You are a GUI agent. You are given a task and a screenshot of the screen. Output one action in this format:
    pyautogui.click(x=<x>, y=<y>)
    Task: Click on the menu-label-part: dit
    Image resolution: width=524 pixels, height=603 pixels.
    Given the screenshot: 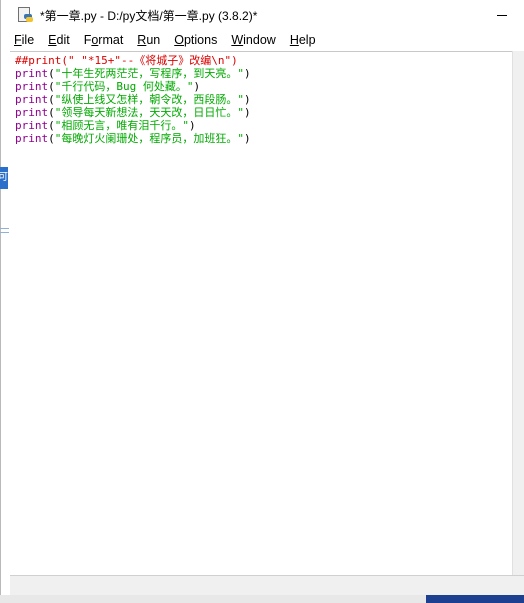 What is the action you would take?
    pyautogui.click(x=63, y=40)
    